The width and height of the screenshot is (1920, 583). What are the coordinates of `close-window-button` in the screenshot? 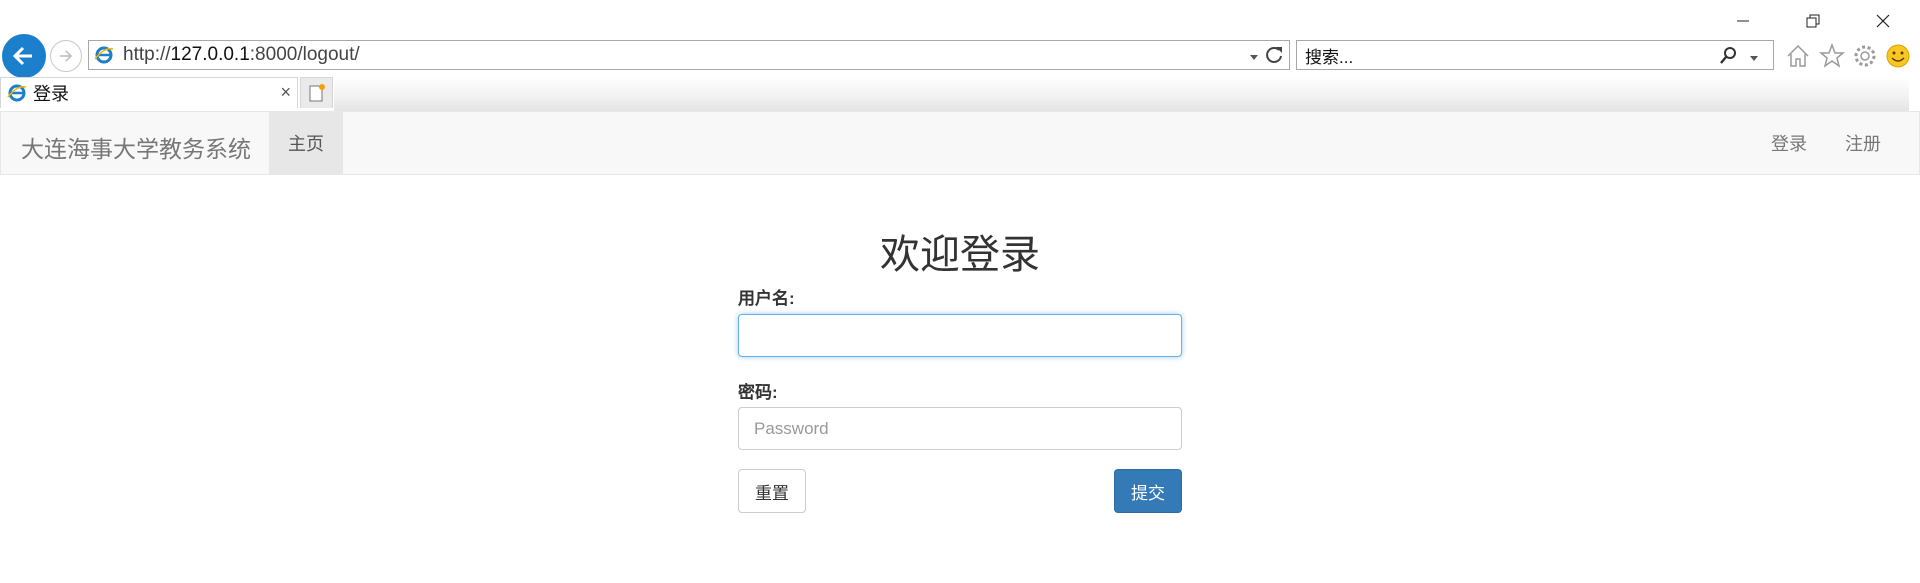 It's located at (1883, 21).